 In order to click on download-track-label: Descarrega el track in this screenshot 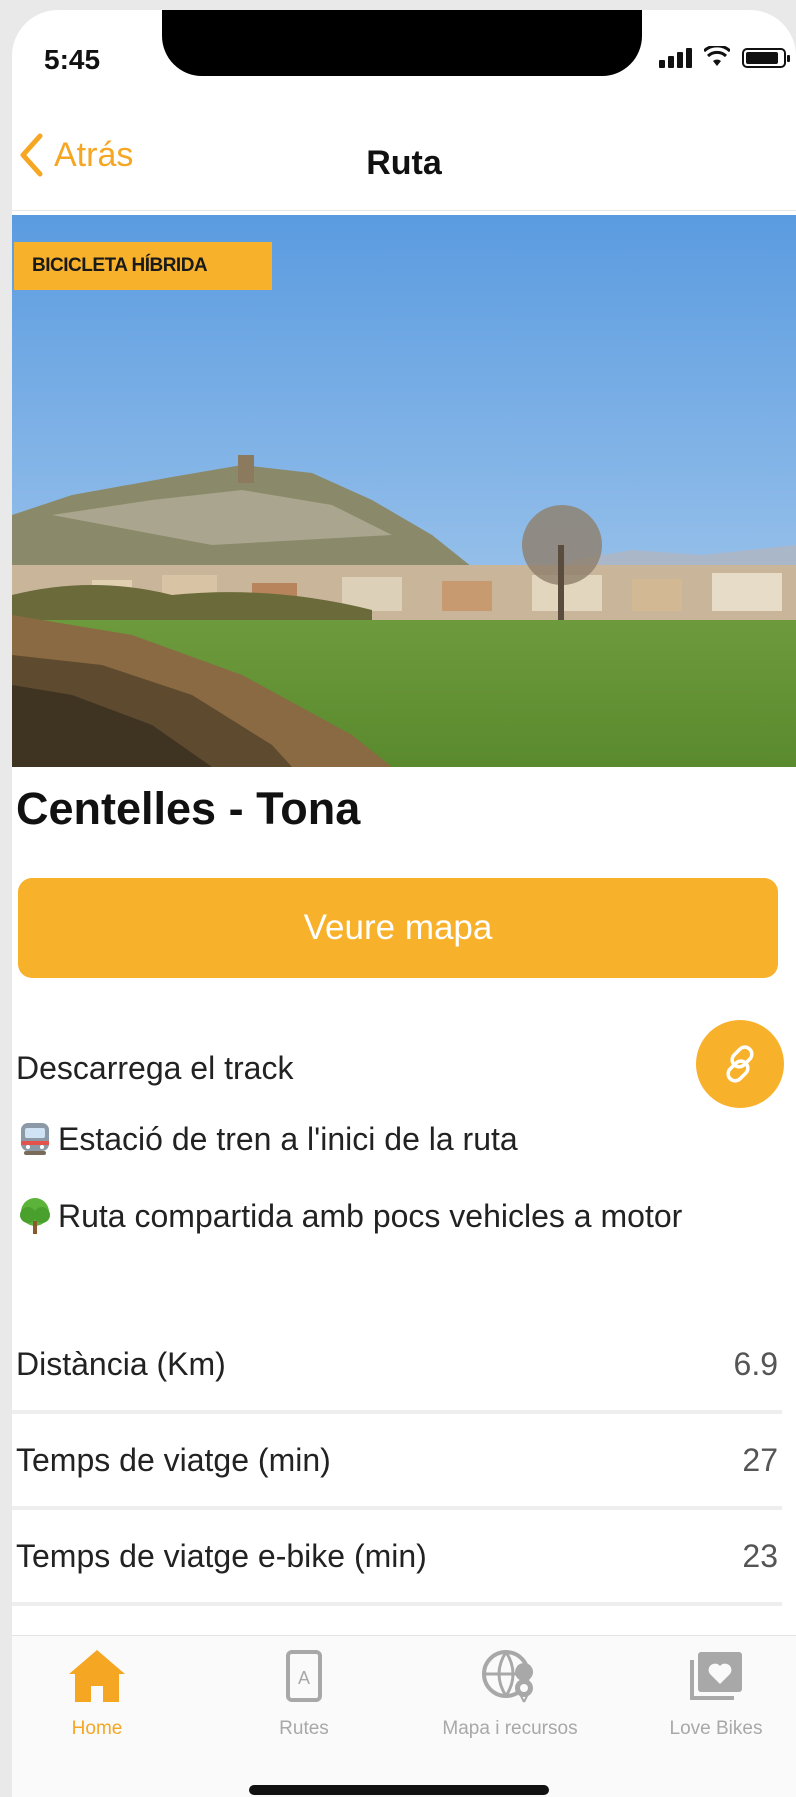, I will do `click(155, 1068)`.